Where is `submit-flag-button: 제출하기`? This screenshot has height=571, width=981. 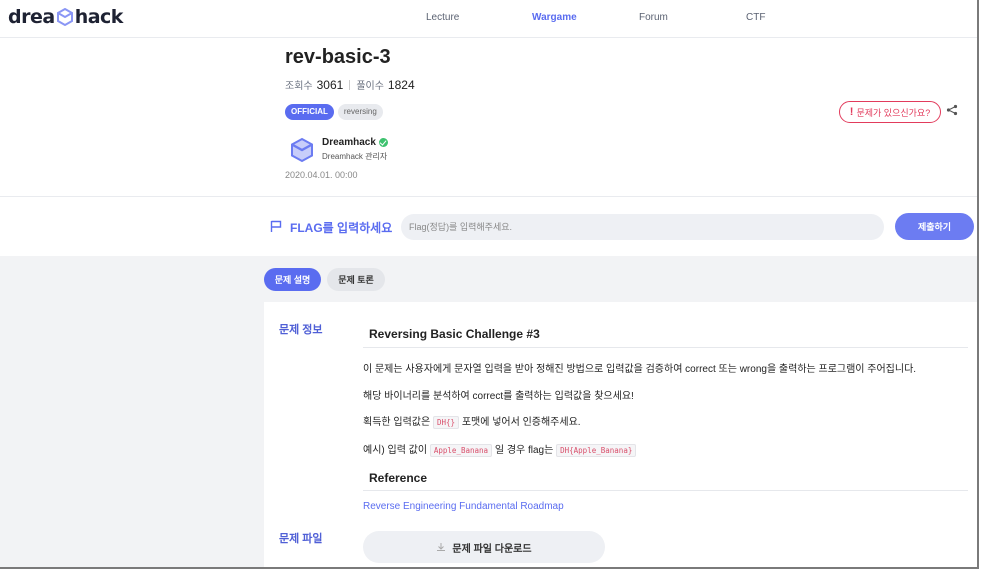 submit-flag-button: 제출하기 is located at coordinates (934, 226).